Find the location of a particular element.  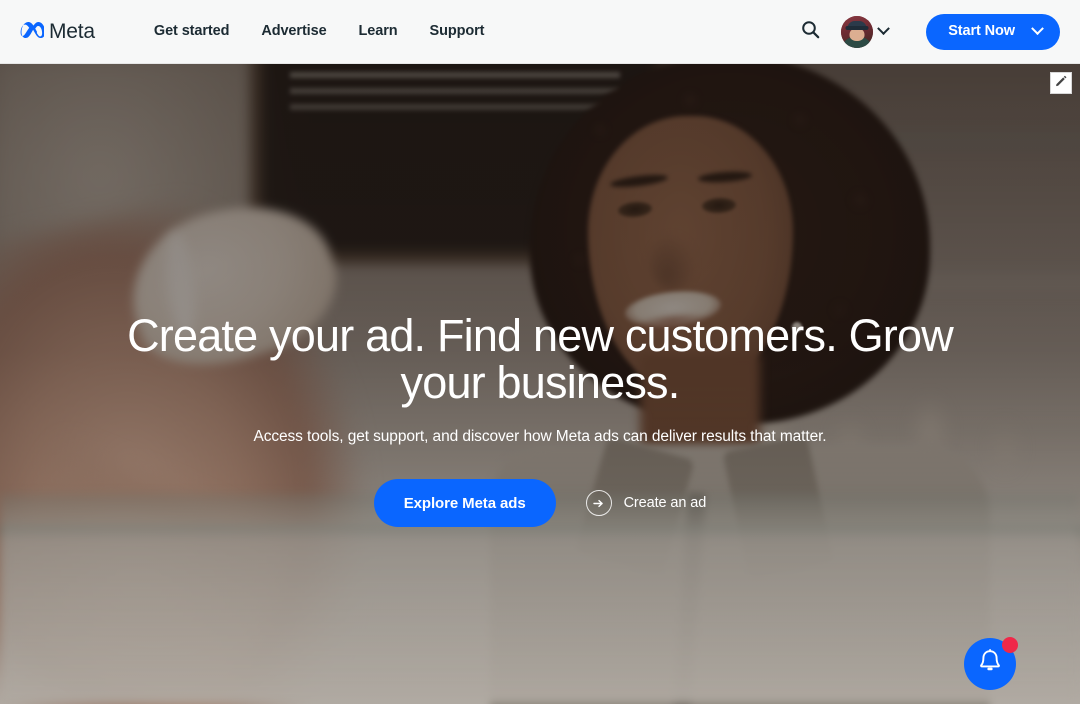

meta-brand-logo: Meta is located at coordinates (56, 31).